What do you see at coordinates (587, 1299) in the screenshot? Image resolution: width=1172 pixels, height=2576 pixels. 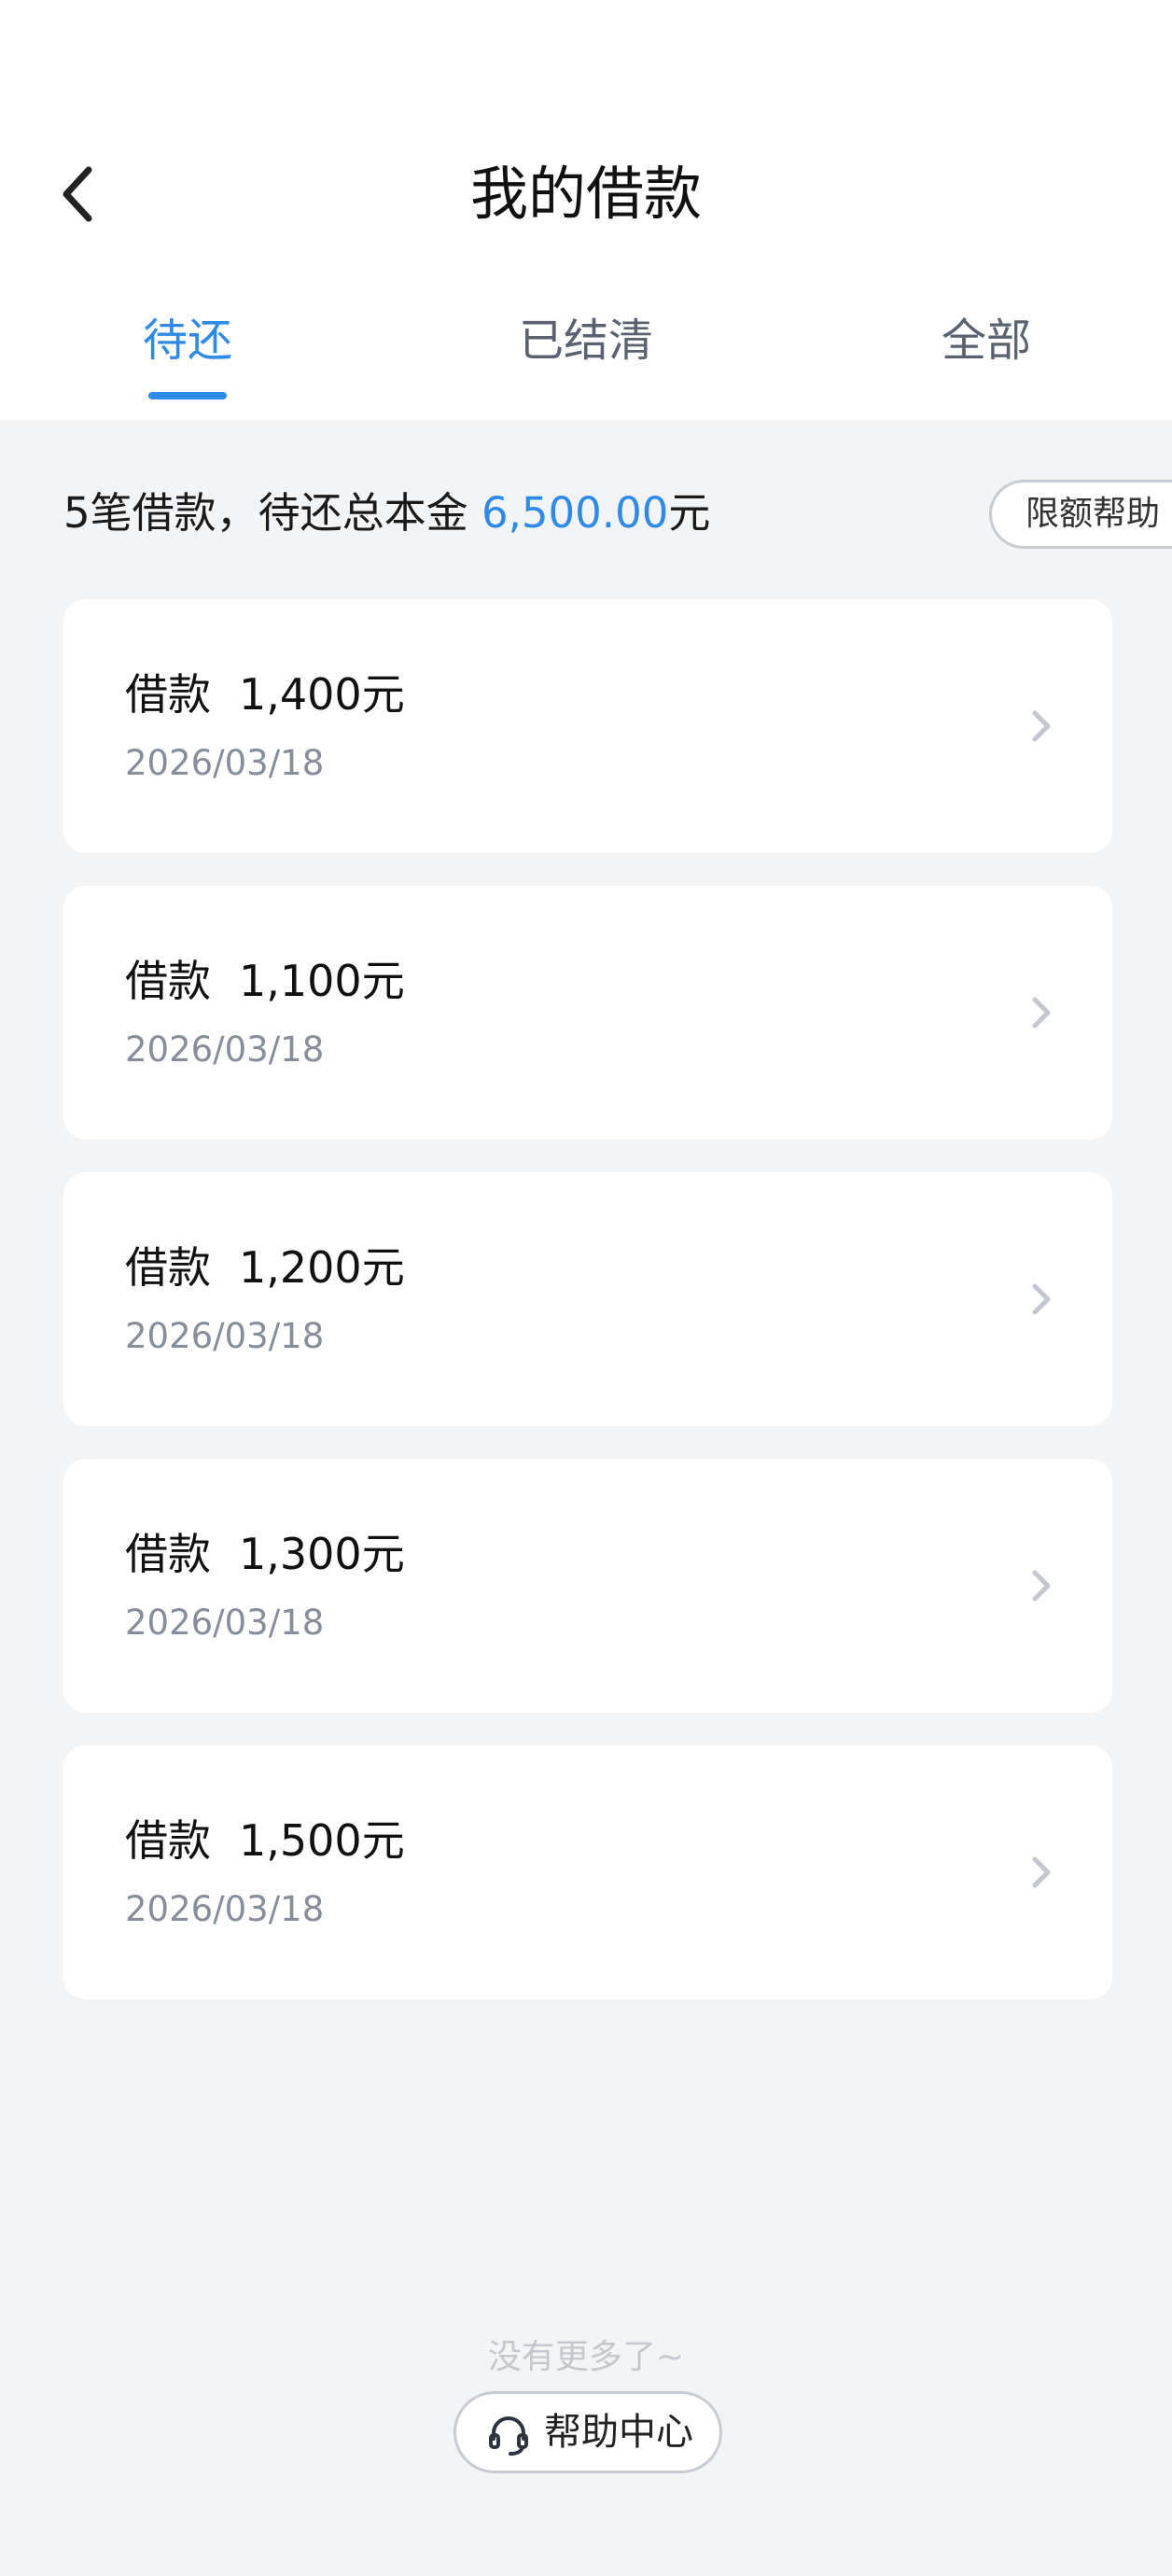 I see `loan-card: 借款 1,200元 2026/03/18` at bounding box center [587, 1299].